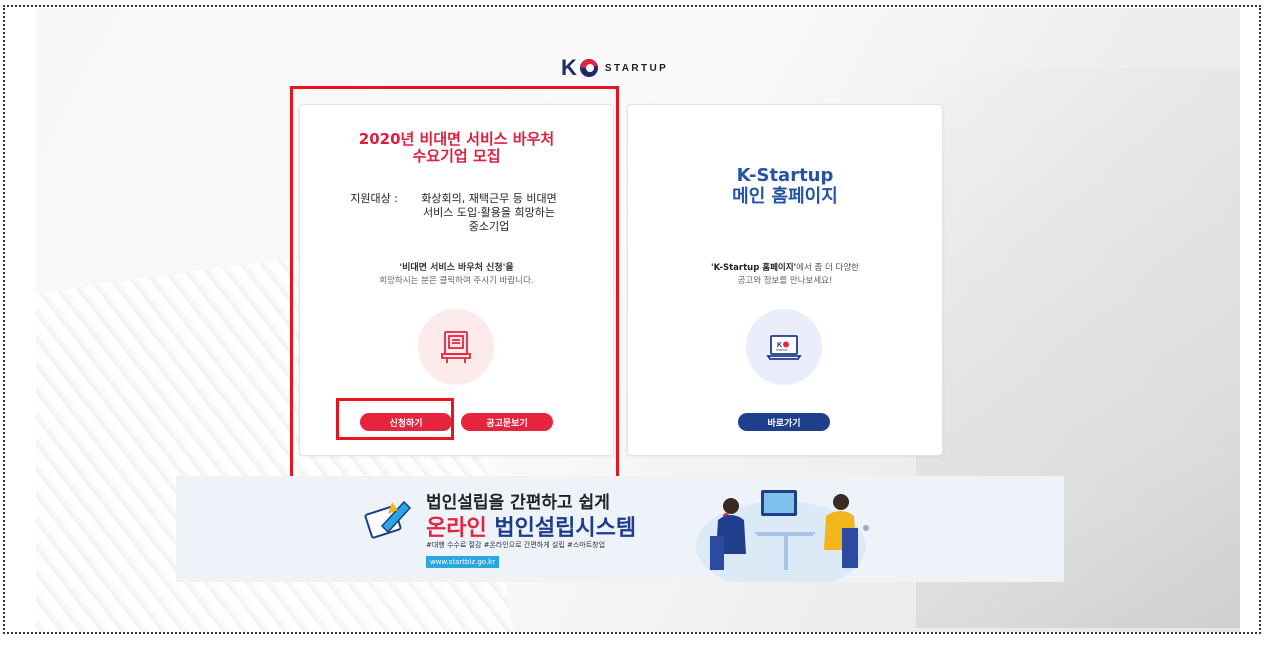 The width and height of the screenshot is (1268, 645). Describe the element at coordinates (588, 67) in the screenshot. I see `logo-emblem-icon` at that location.